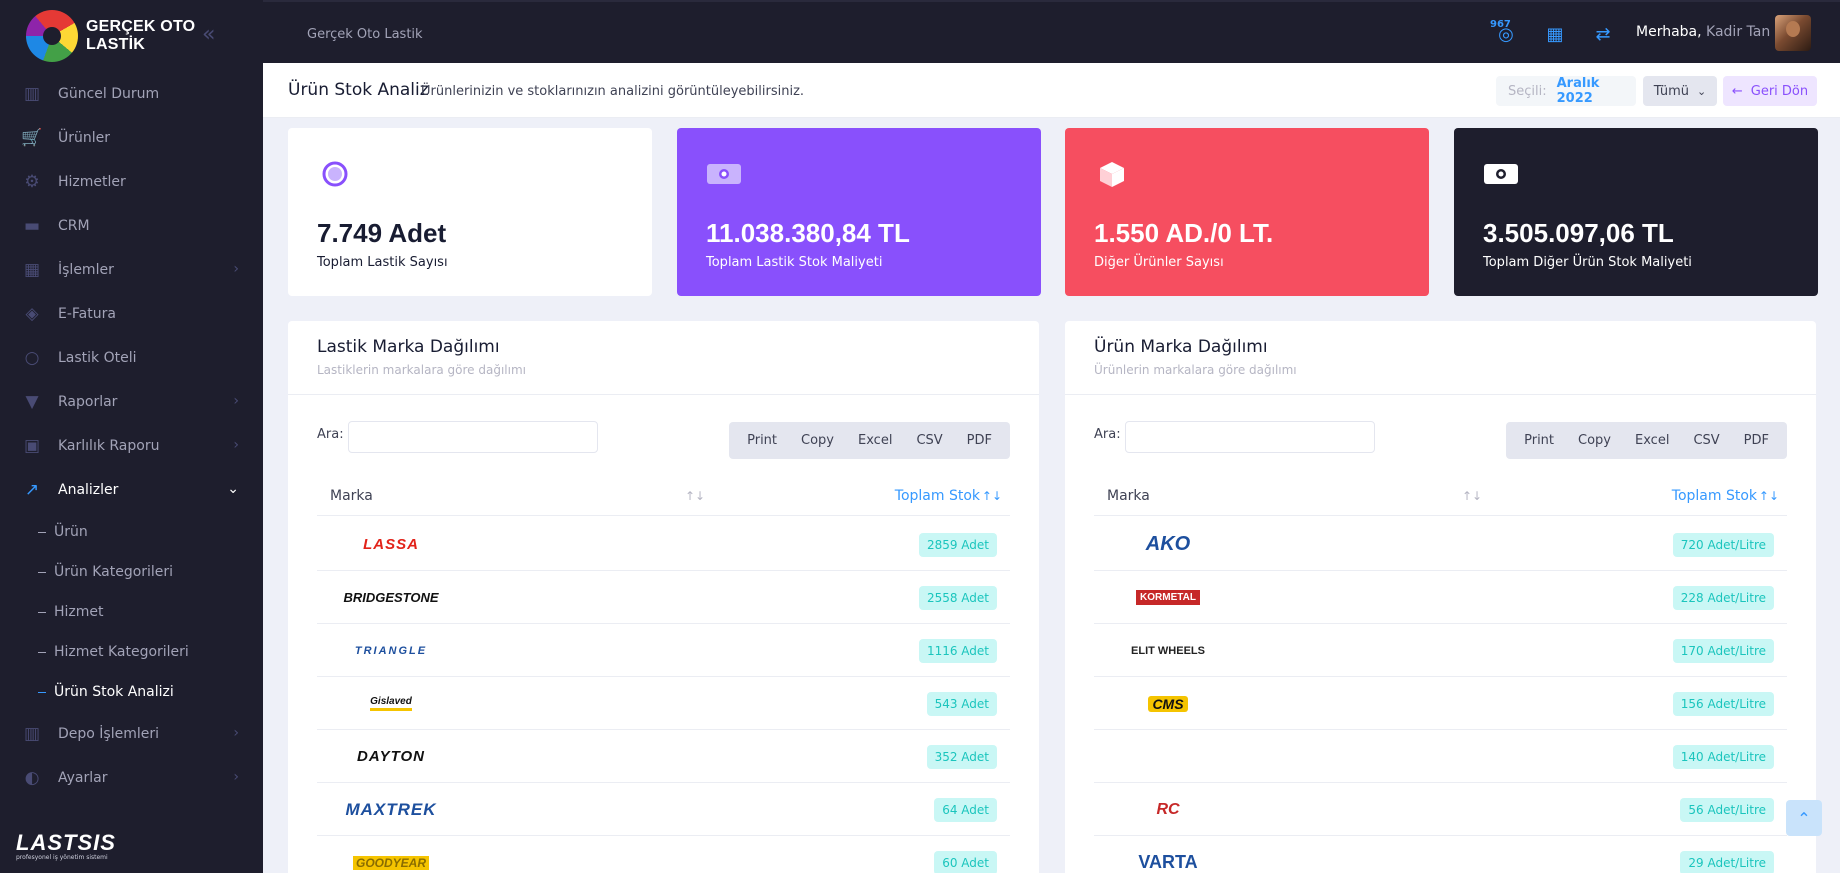  I want to click on sidebar-item-ayarlar: ◐ Ayarlar ›, so click(131, 778).